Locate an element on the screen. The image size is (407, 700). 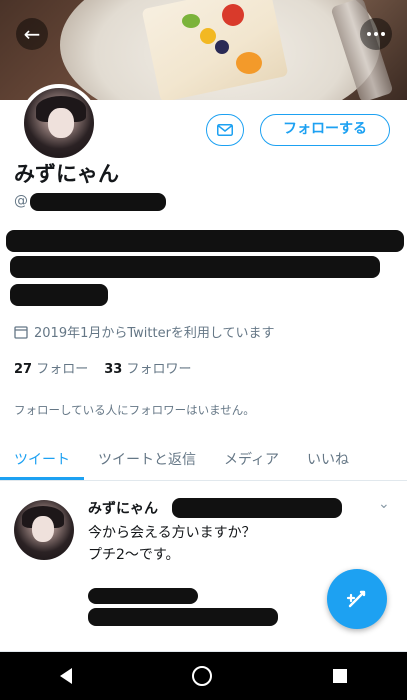
mail-icon is located at coordinates (225, 130).